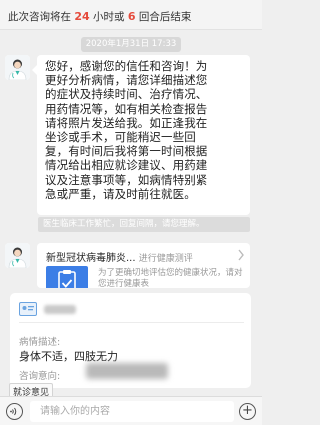  I want to click on message-input, so click(132, 411).